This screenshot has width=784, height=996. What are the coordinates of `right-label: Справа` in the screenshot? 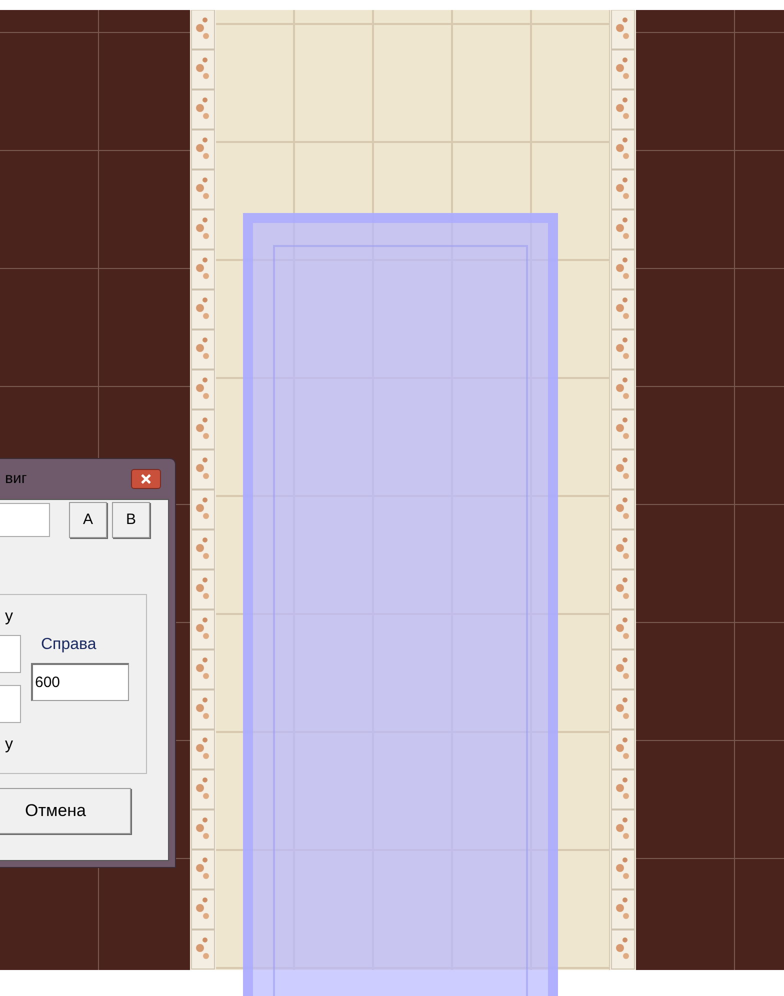 It's located at (69, 645).